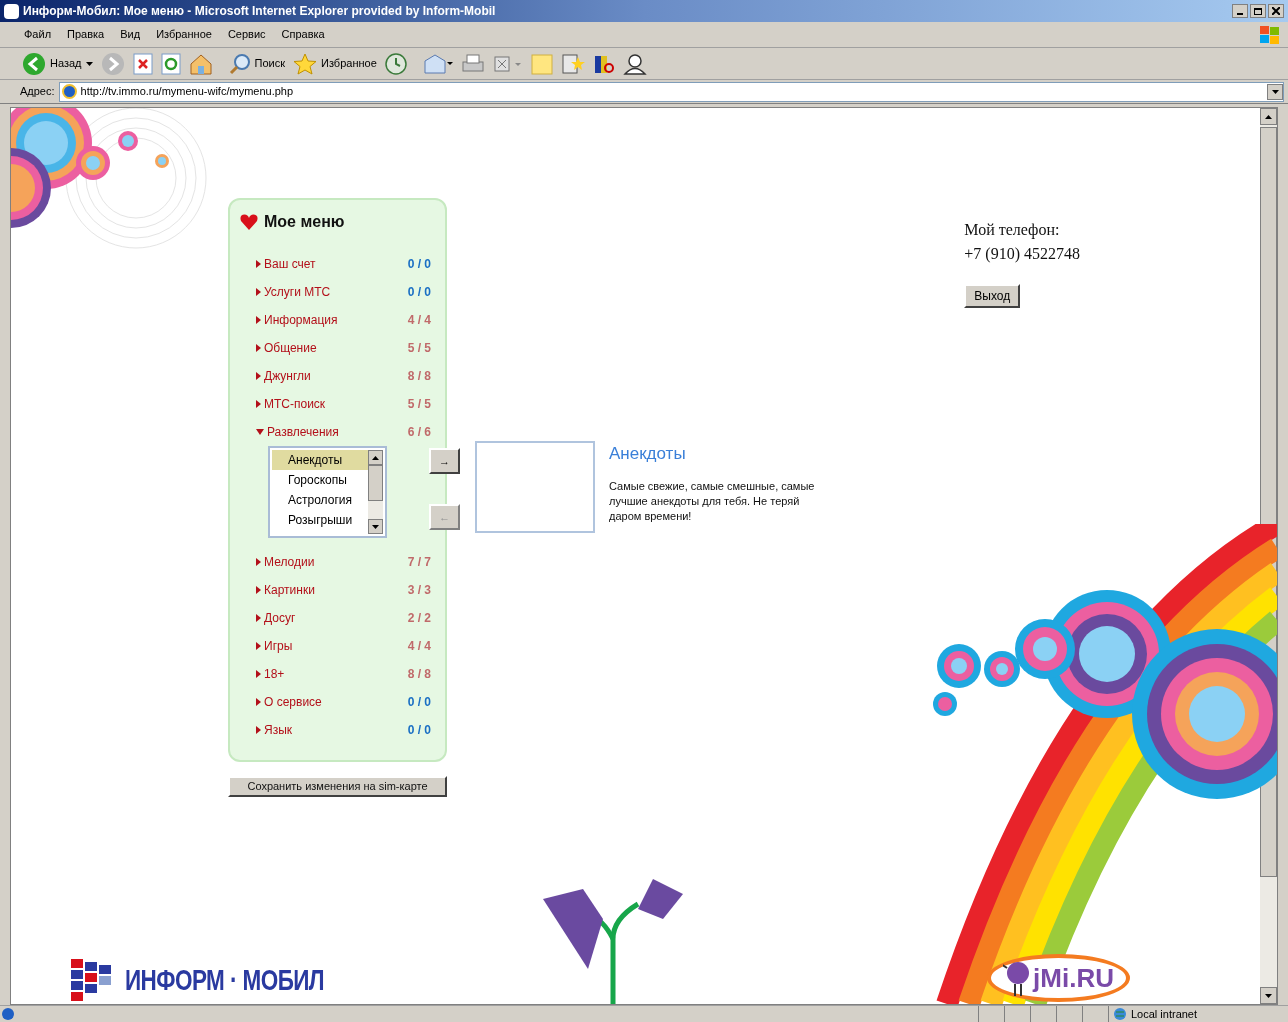  I want to click on back-button: Назад, so click(57, 63).